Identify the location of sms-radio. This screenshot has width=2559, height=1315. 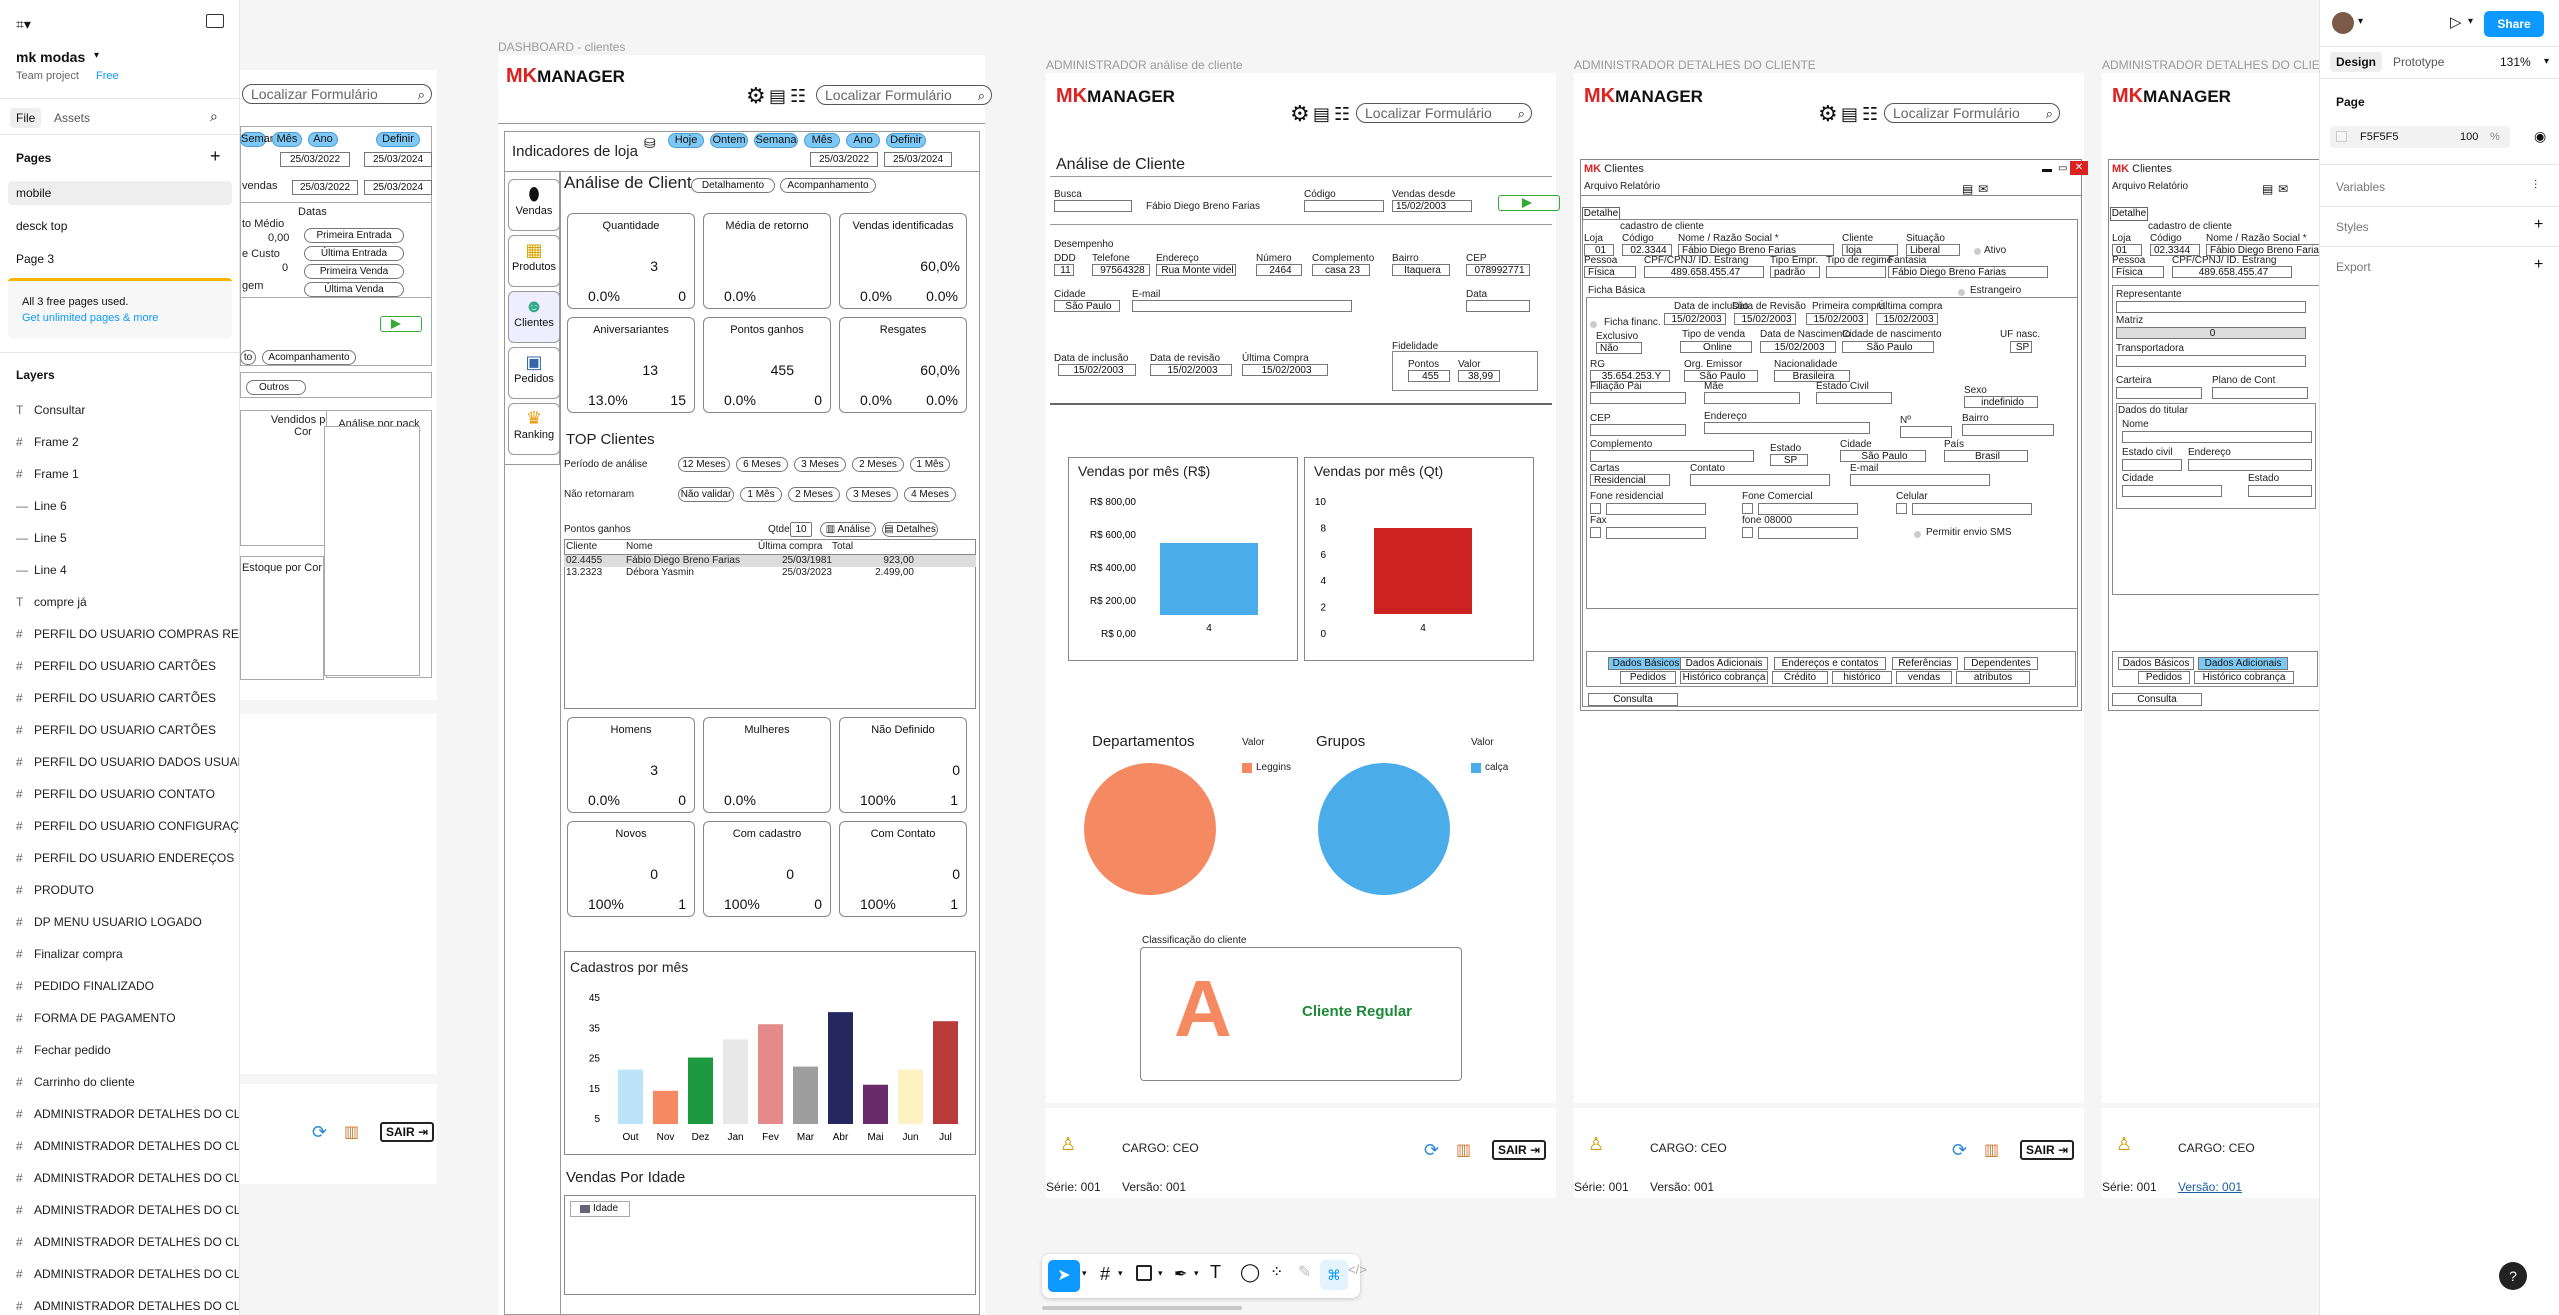
(1917, 534).